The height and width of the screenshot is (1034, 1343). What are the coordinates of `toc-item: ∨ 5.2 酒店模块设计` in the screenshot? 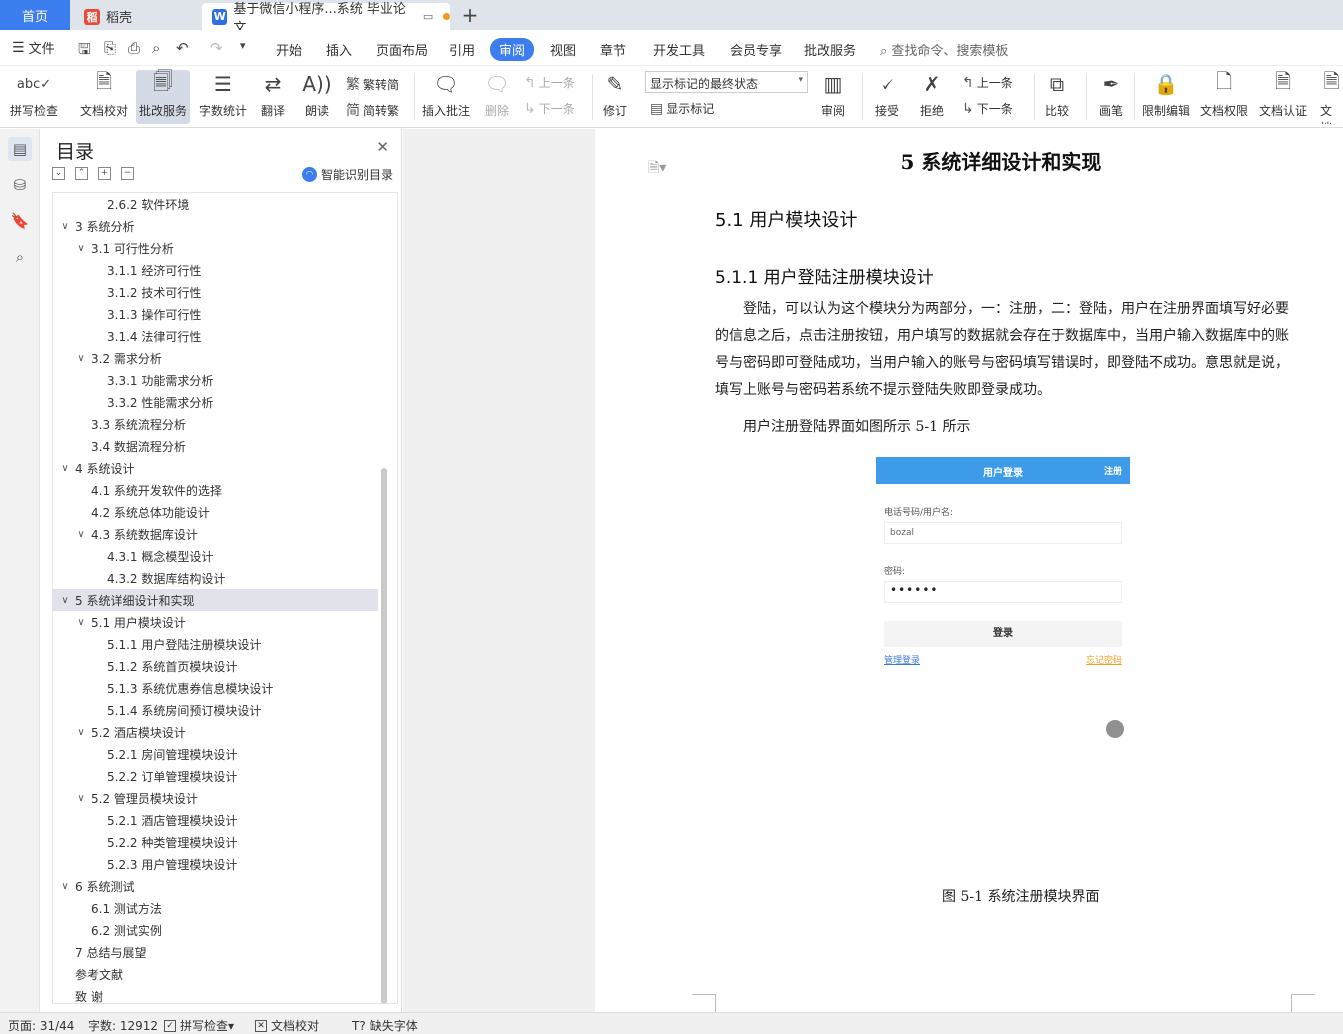 It's located at (215, 732).